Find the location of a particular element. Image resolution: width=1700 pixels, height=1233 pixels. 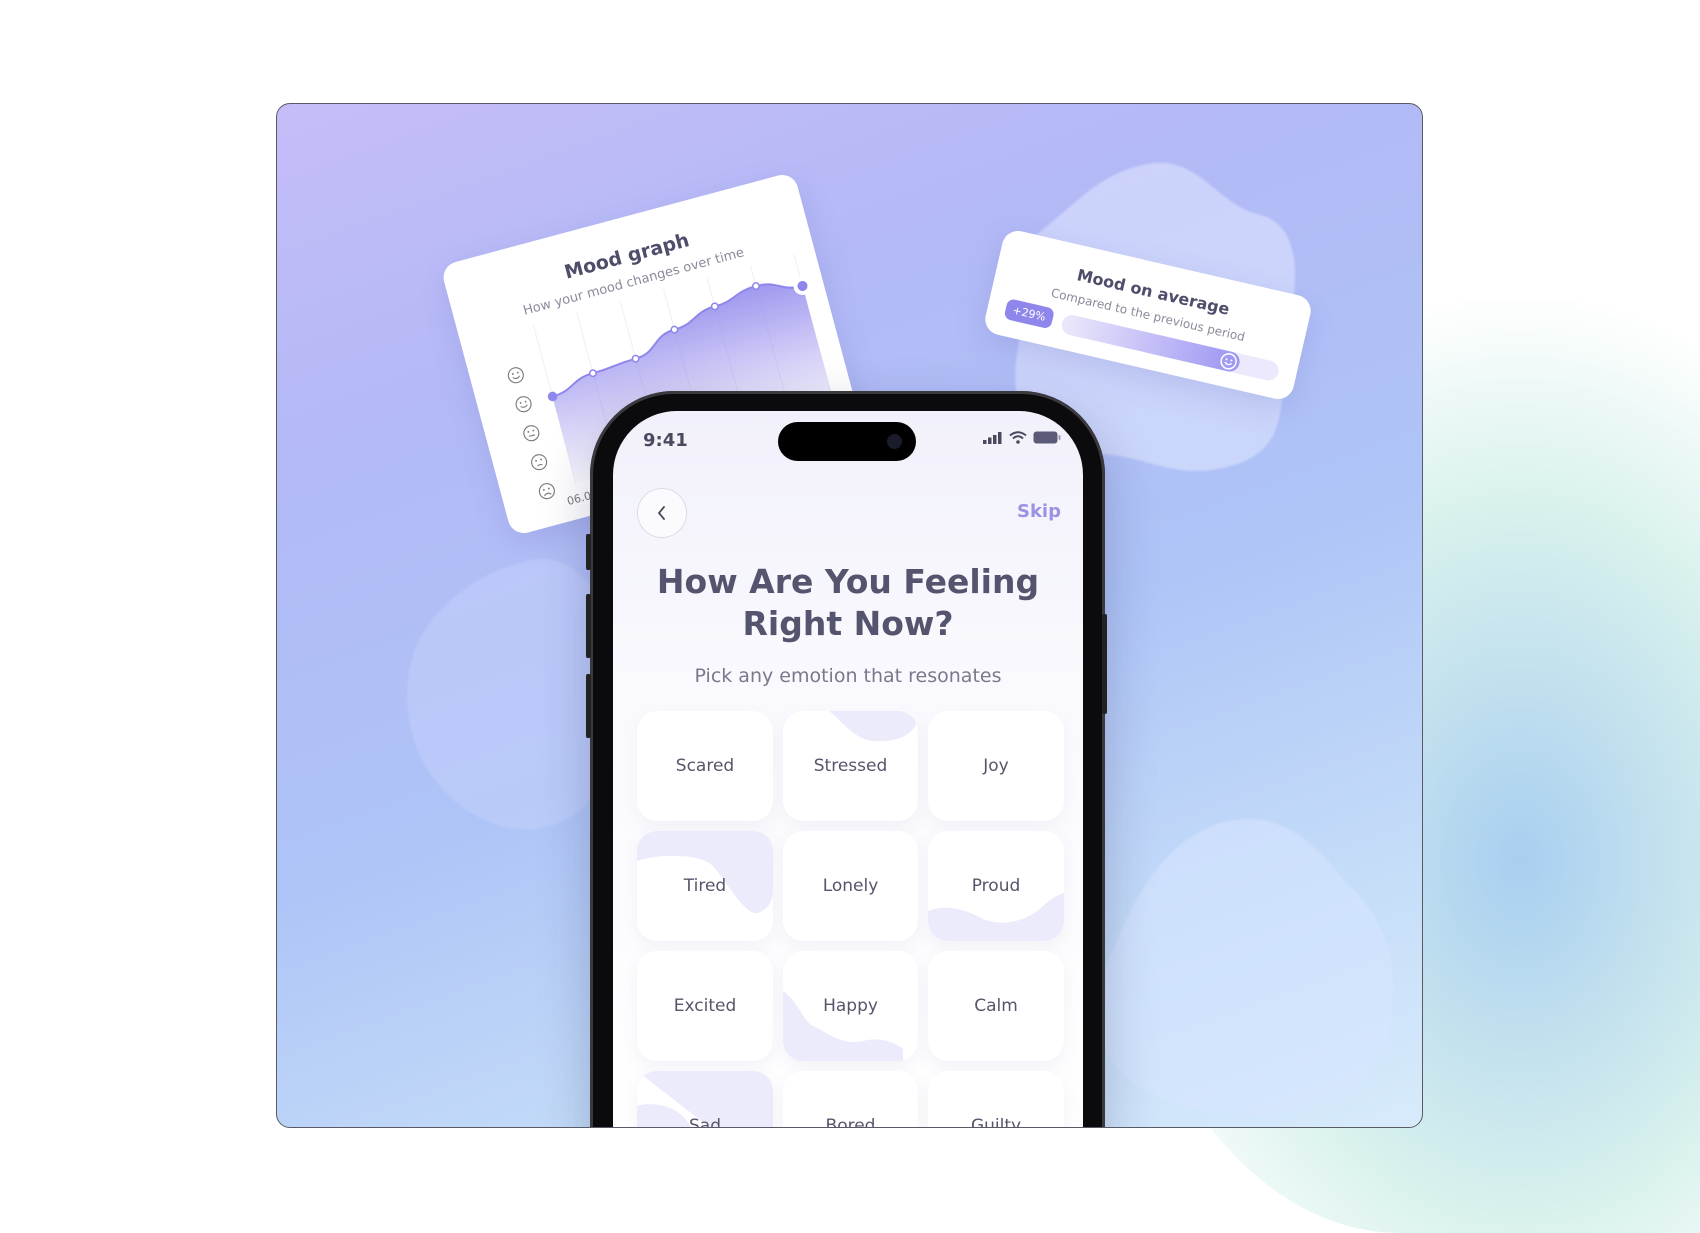

camera-icon is located at coordinates (894, 441).